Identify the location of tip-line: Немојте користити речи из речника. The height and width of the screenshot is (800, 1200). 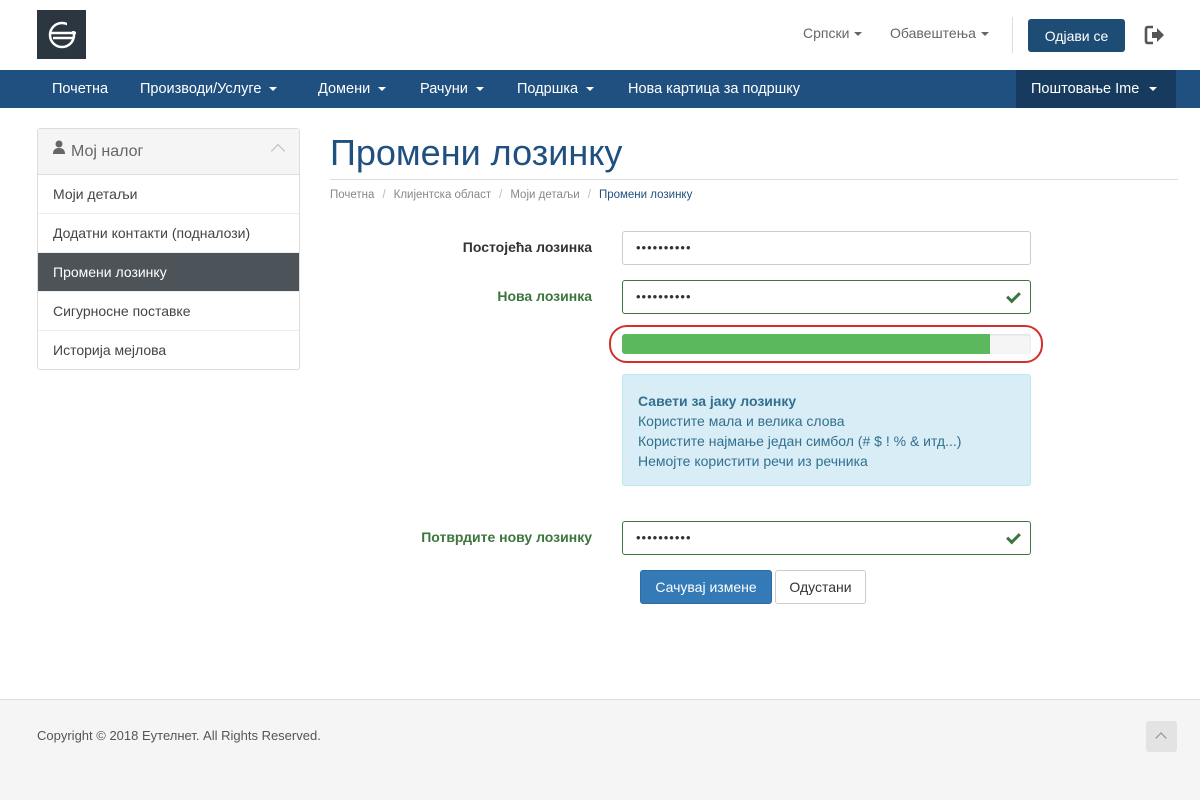
(753, 461).